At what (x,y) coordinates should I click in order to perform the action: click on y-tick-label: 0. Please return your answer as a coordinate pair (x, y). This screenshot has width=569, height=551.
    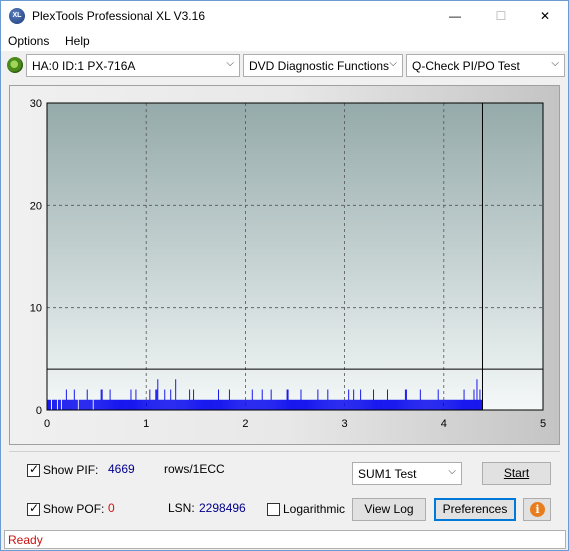
    Looking at the image, I should click on (39, 411).